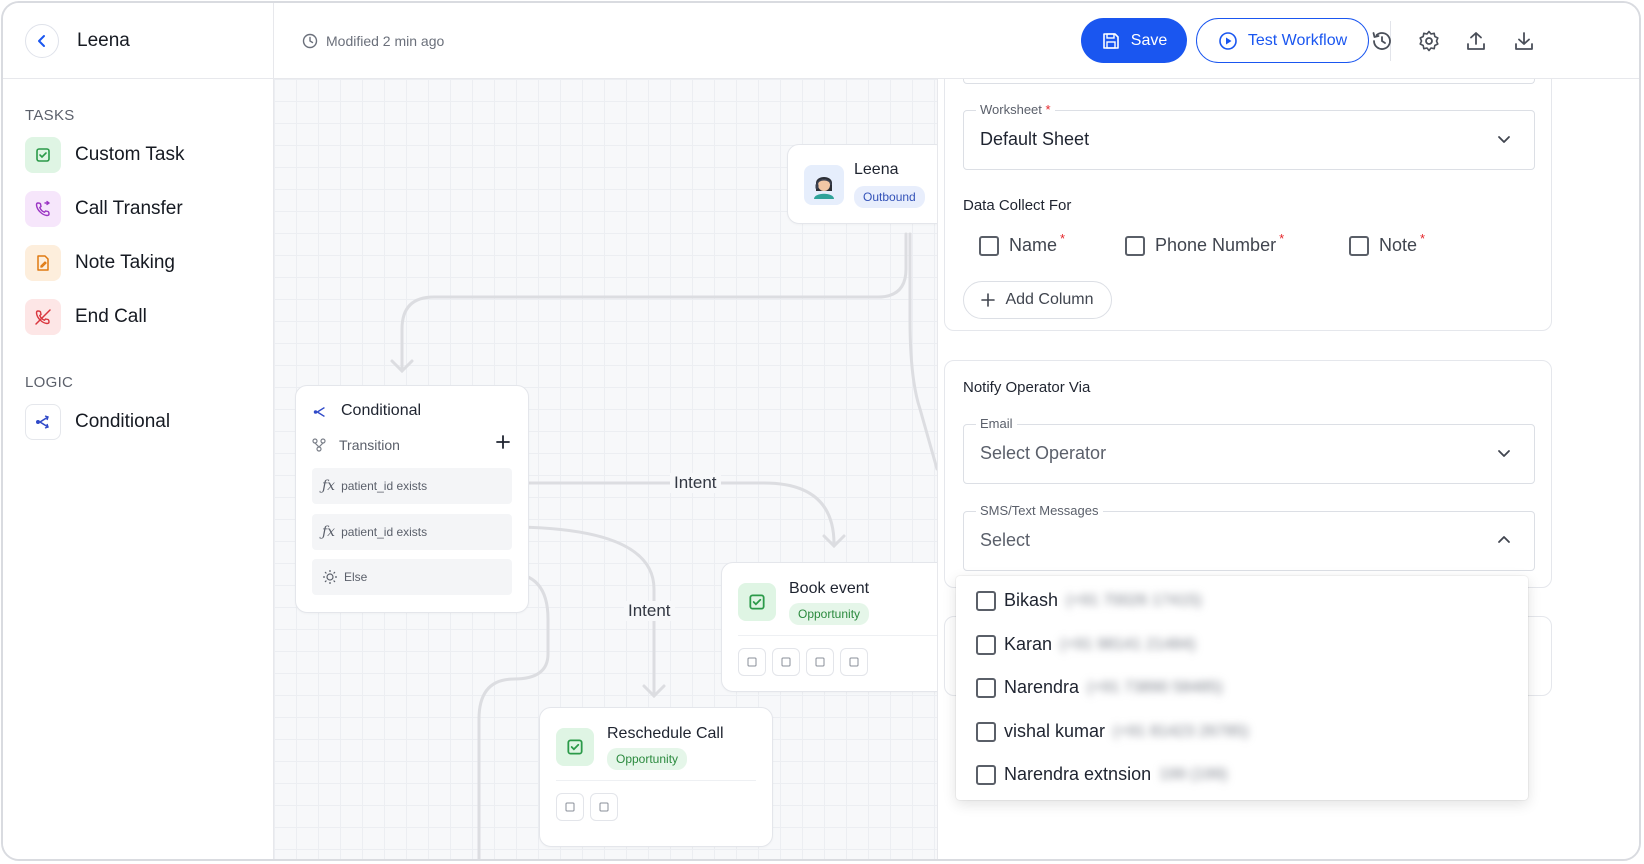 The width and height of the screenshot is (1644, 864). What do you see at coordinates (996, 423) in the screenshot?
I see `email-label: Email` at bounding box center [996, 423].